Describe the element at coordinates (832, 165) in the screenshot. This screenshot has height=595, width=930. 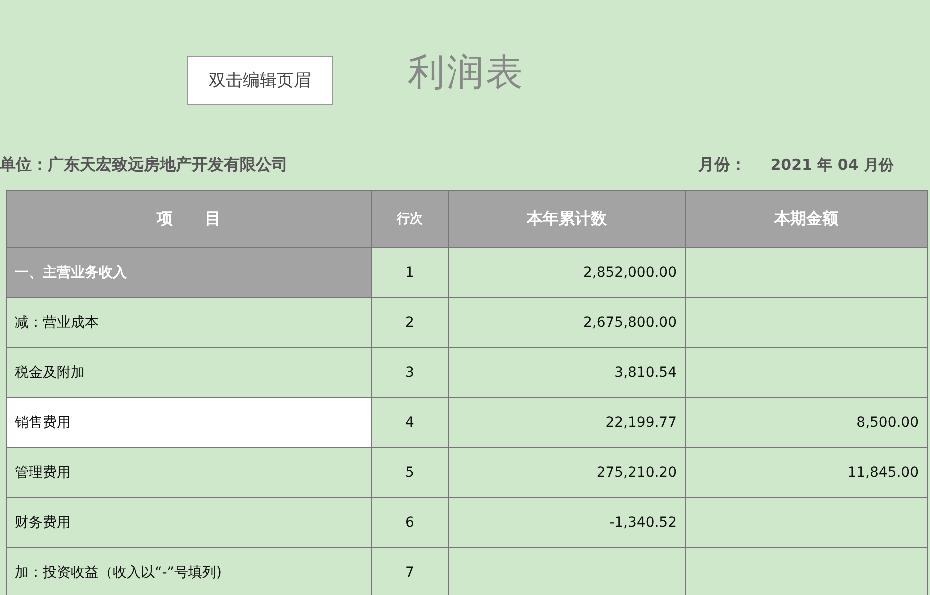
I see `month-value: 2021 年 04 月份` at that location.